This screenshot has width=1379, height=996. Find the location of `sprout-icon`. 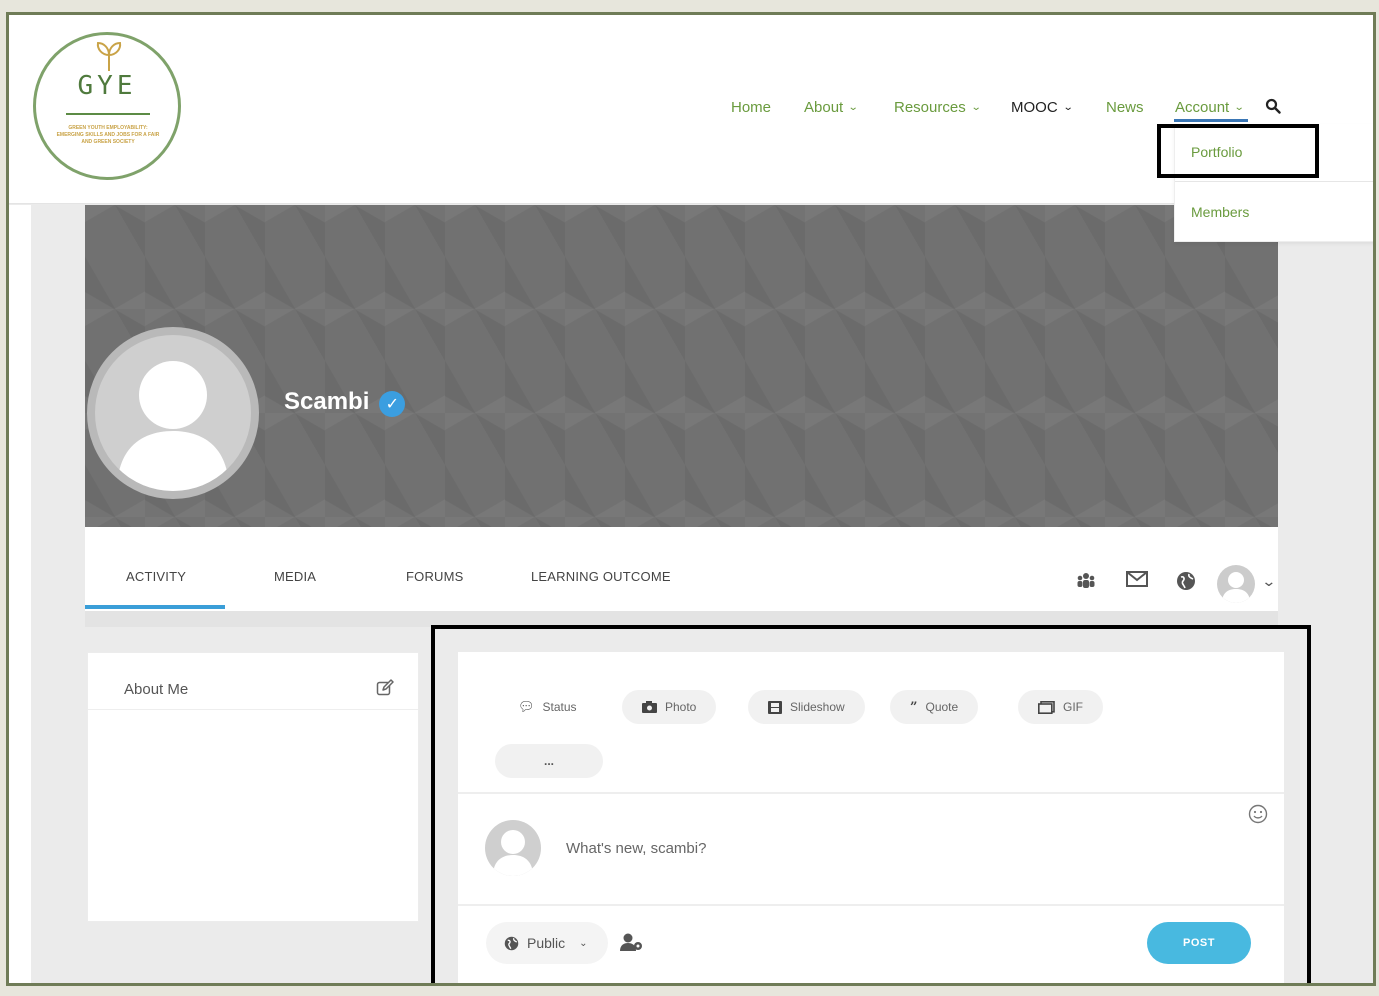

sprout-icon is located at coordinates (109, 56).